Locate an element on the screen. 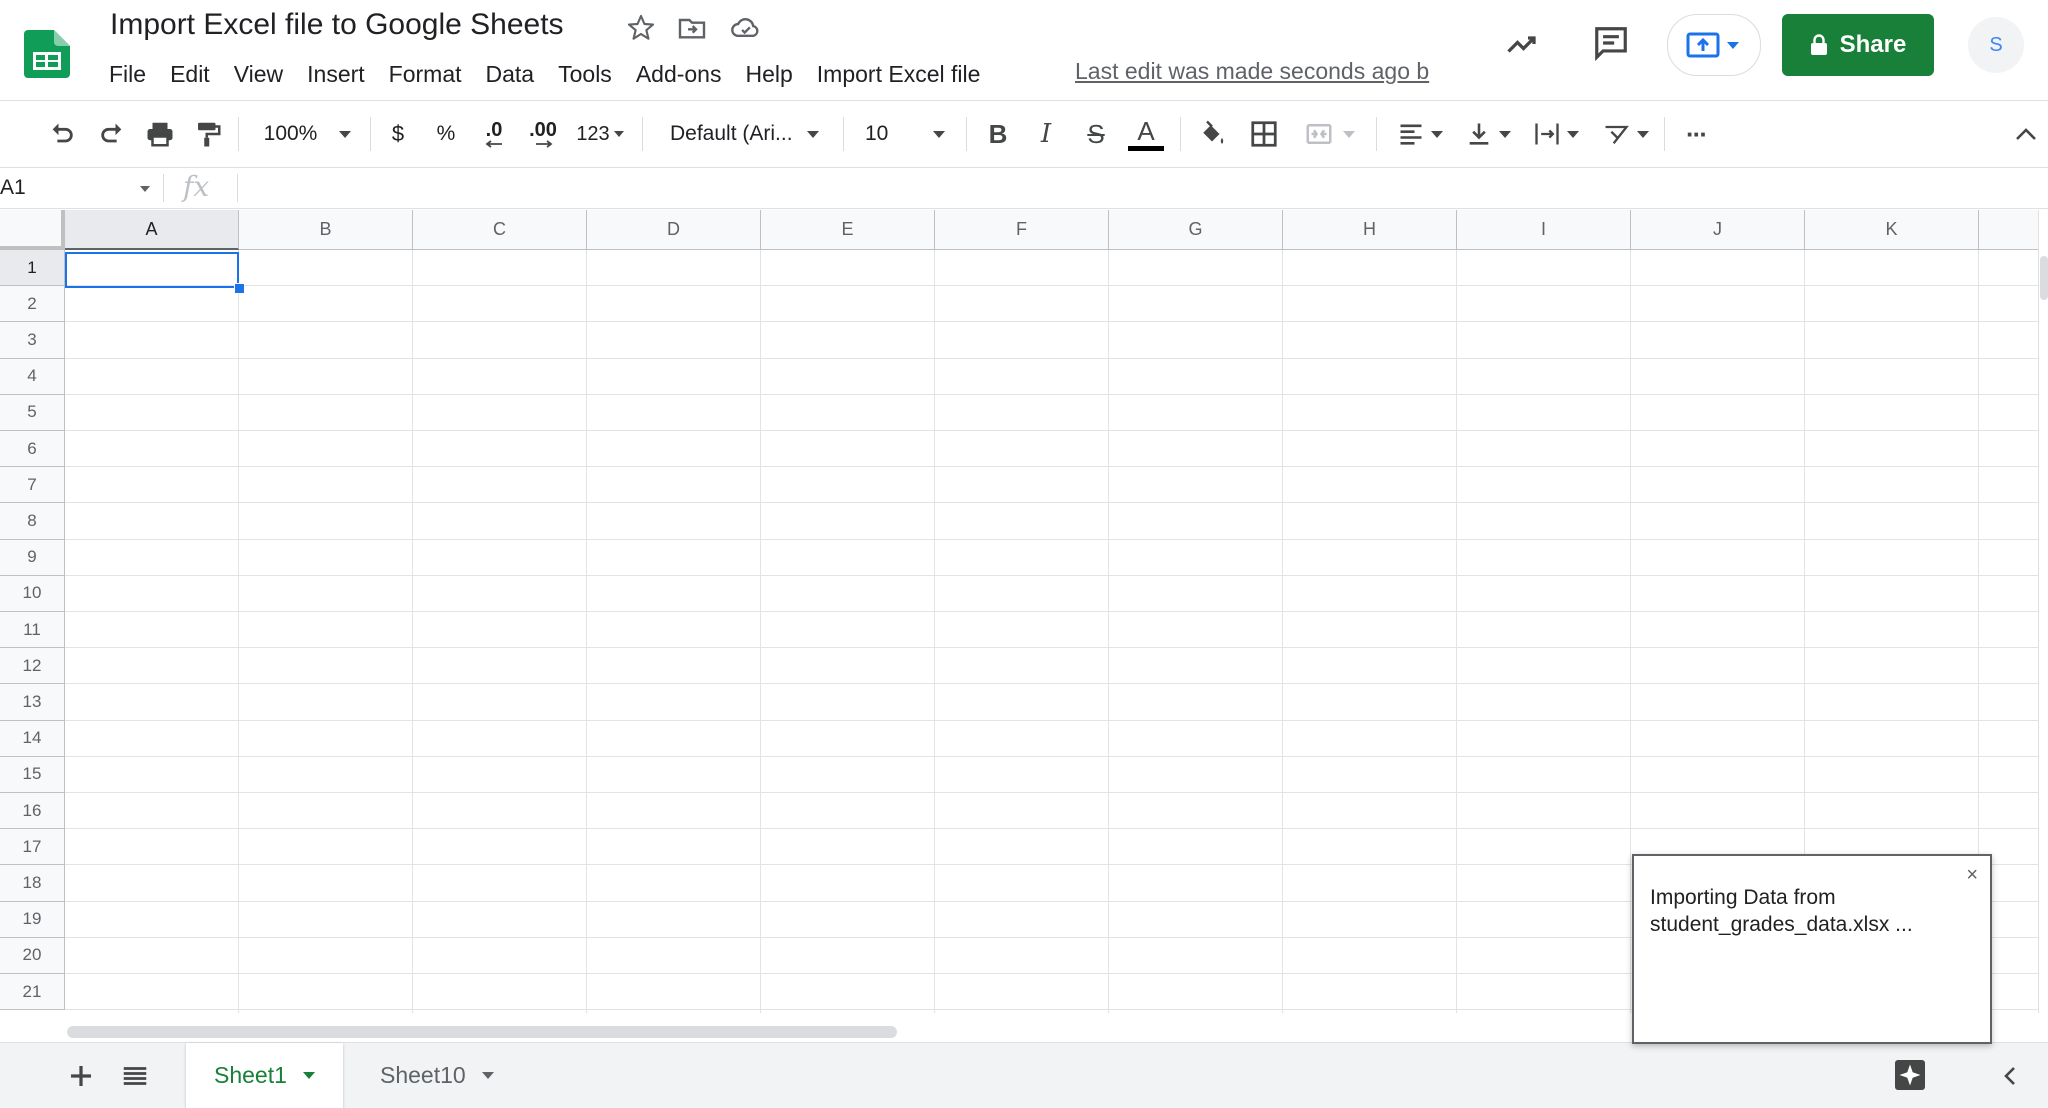  redo-icon is located at coordinates (112, 134).